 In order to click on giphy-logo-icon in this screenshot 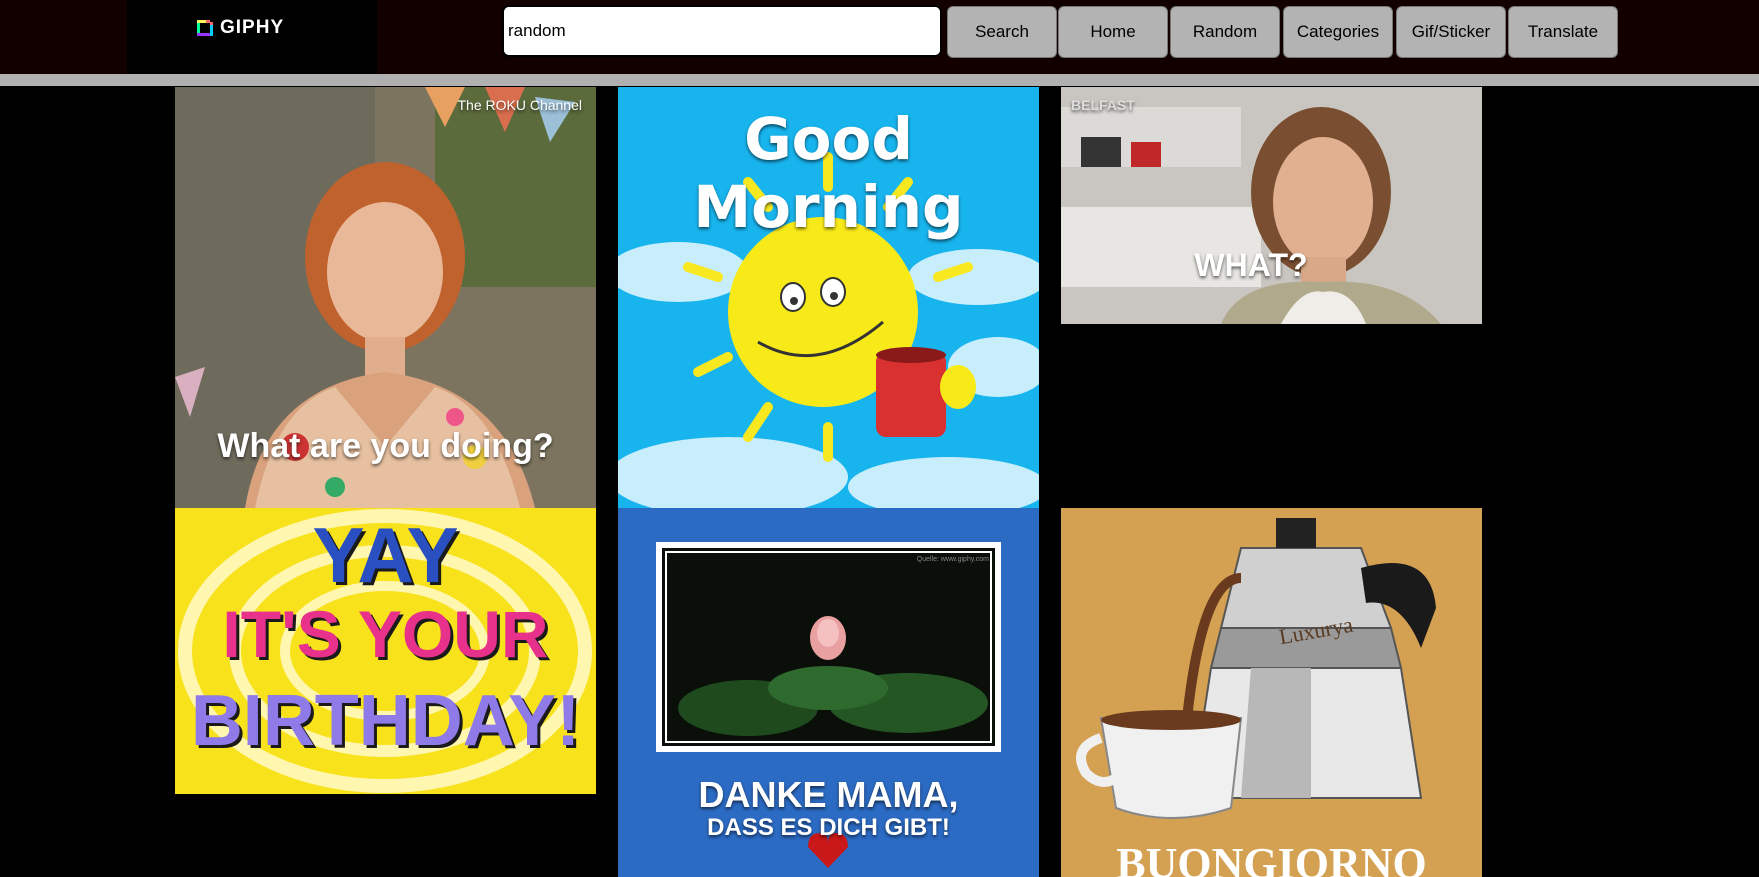, I will do `click(205, 28)`.